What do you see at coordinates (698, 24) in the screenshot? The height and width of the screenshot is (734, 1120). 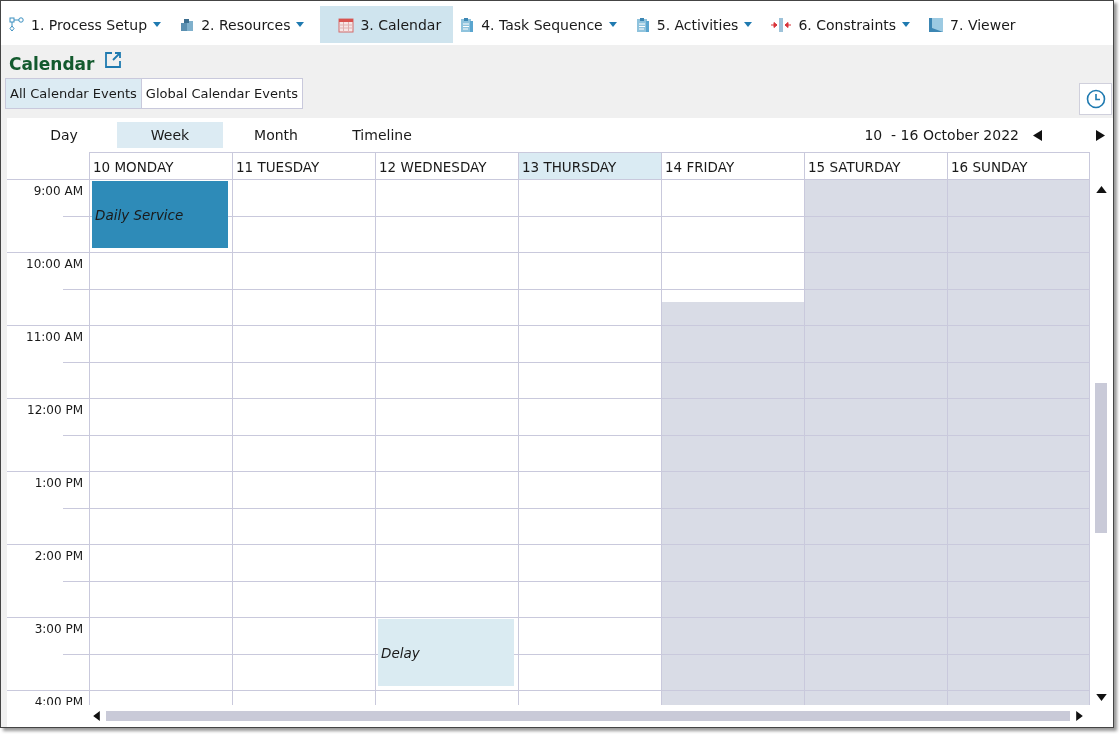 I see `nav-tab: 5. Activities` at bounding box center [698, 24].